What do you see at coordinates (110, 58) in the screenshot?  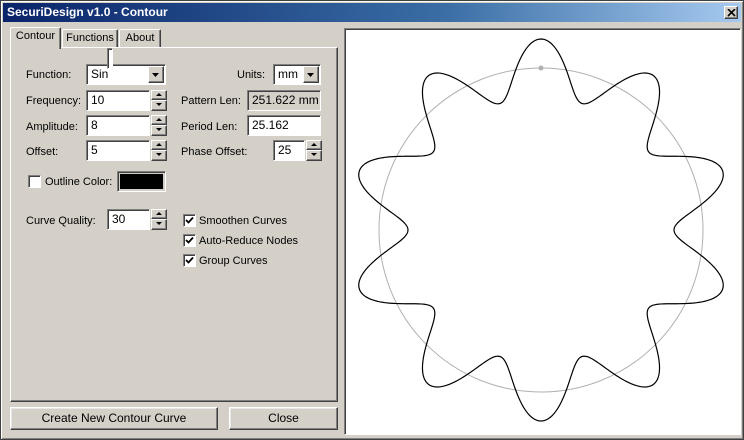 I see `curve-quality-input` at bounding box center [110, 58].